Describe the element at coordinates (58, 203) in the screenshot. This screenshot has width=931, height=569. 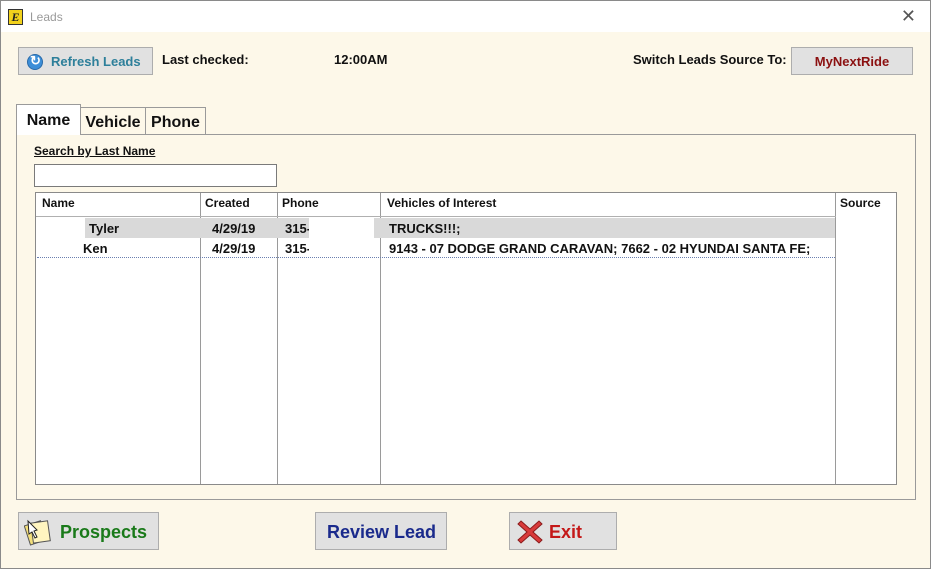
I see `column-header-name: Name` at that location.